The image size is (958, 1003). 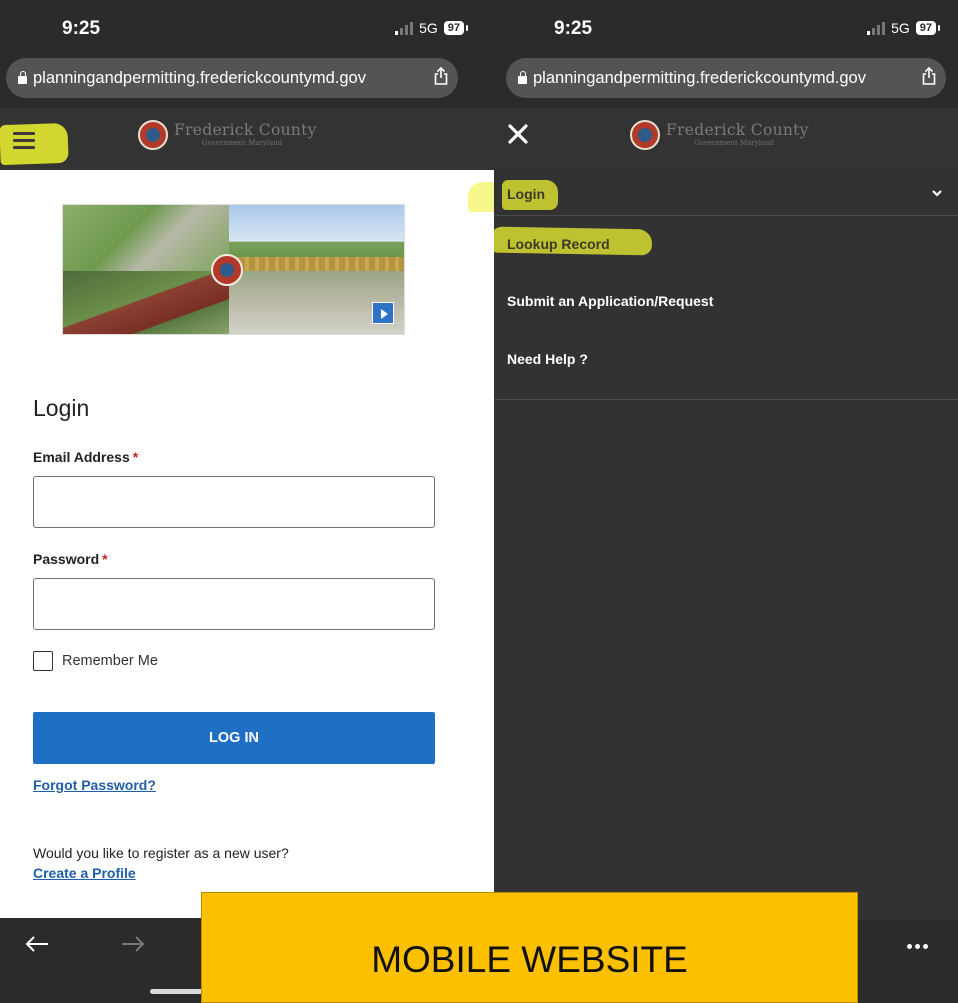 What do you see at coordinates (726, 193) in the screenshot?
I see `menu-item-login: Login` at bounding box center [726, 193].